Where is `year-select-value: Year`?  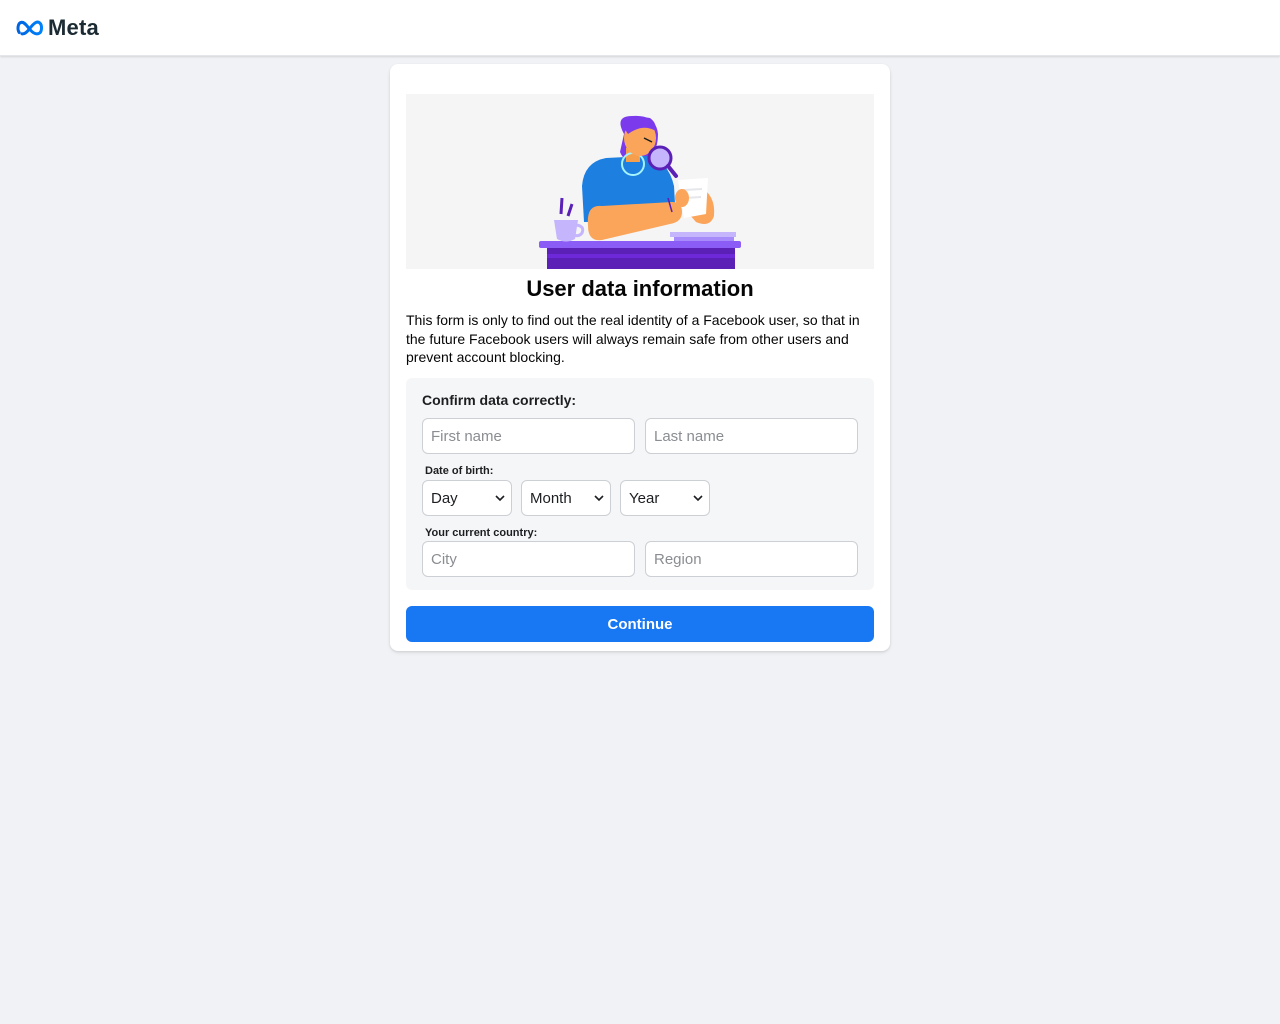
year-select-value: Year is located at coordinates (644, 498).